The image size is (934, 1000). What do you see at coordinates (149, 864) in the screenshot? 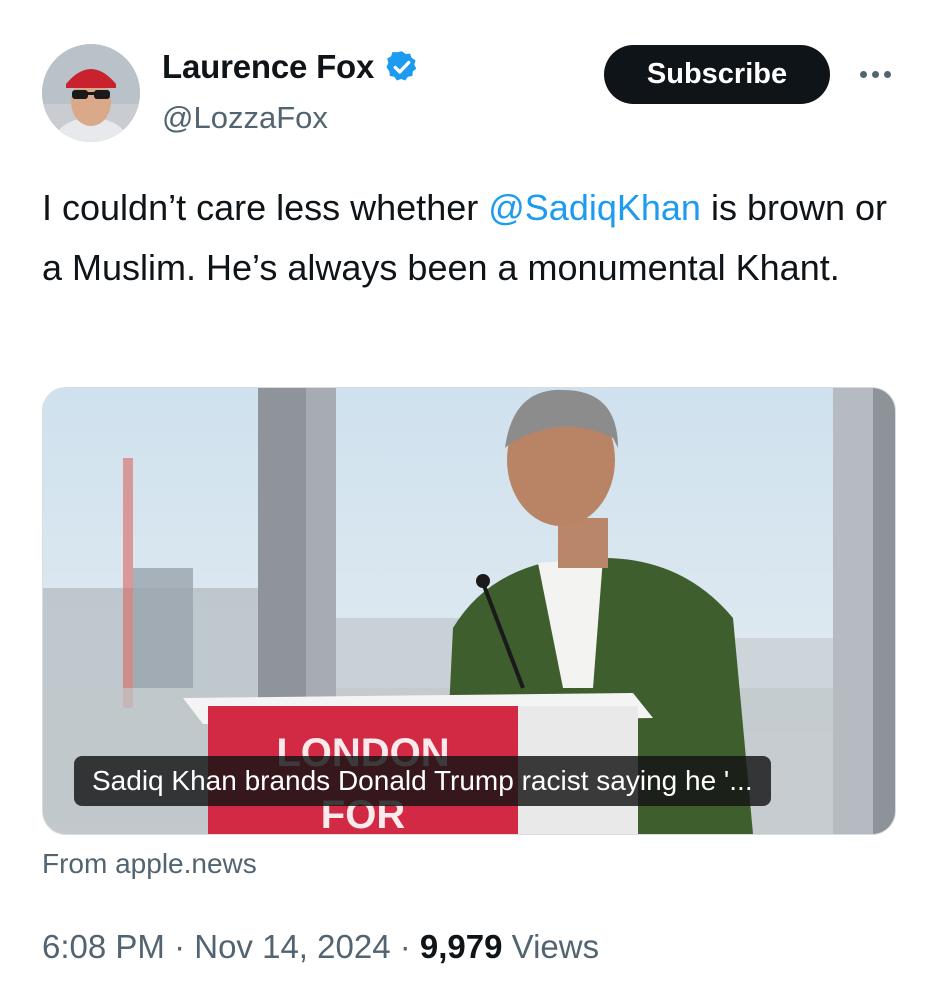
I see `link-source: From apple.news` at bounding box center [149, 864].